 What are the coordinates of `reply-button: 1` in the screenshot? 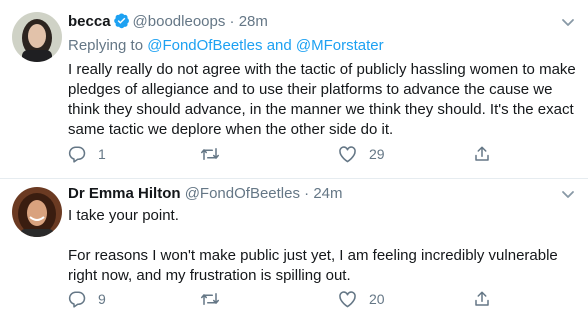 It's located at (87, 154).